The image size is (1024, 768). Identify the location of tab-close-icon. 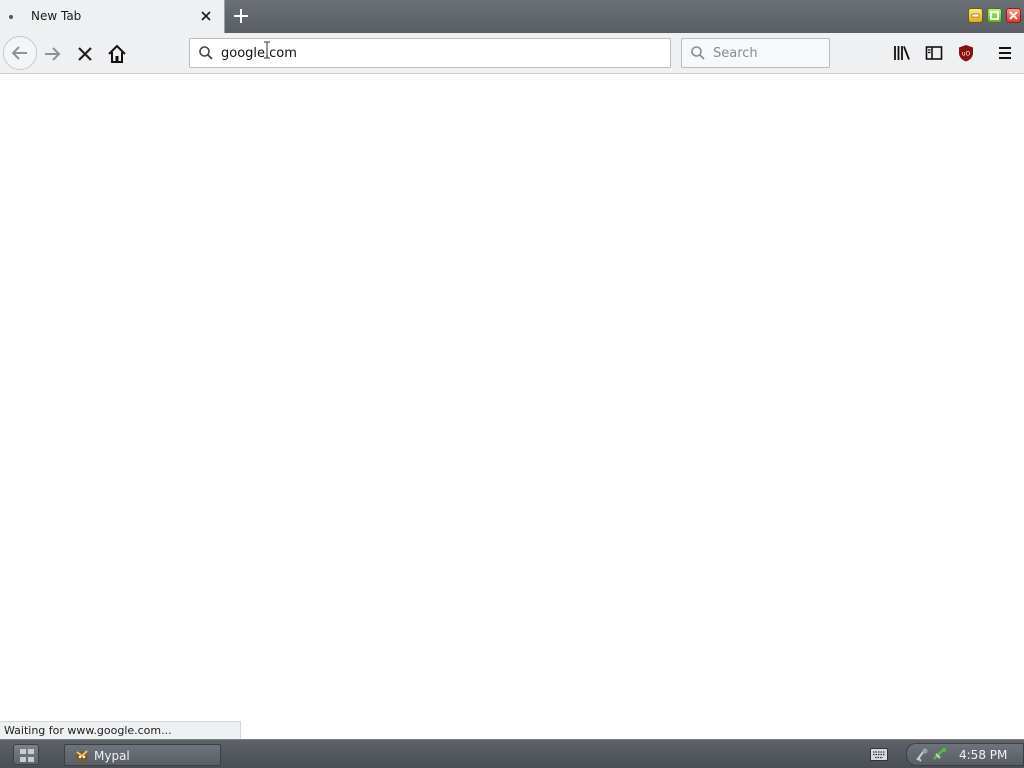
(206, 16).